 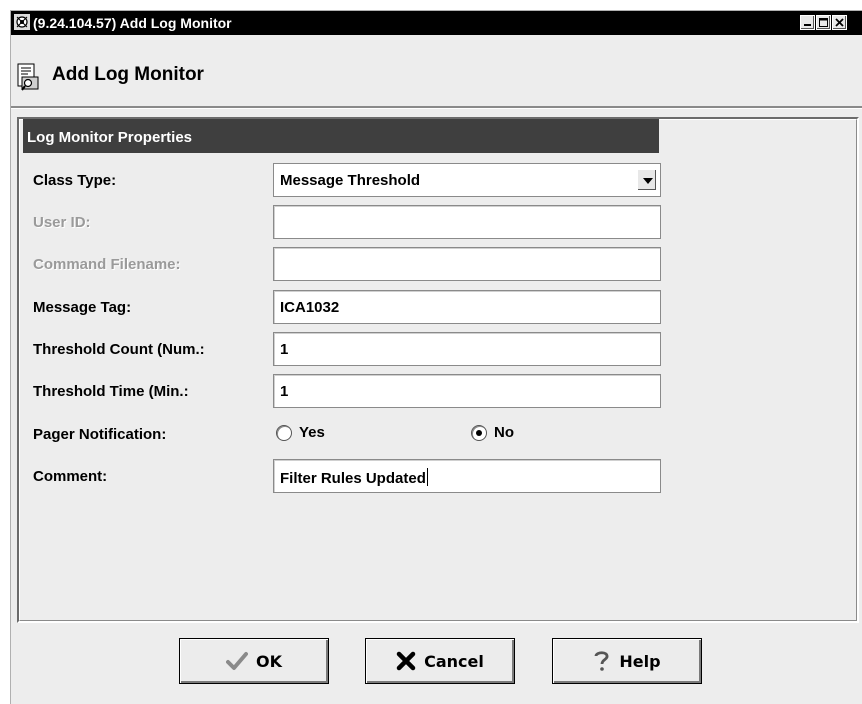 What do you see at coordinates (454, 661) in the screenshot?
I see `cancel-label: Cancel` at bounding box center [454, 661].